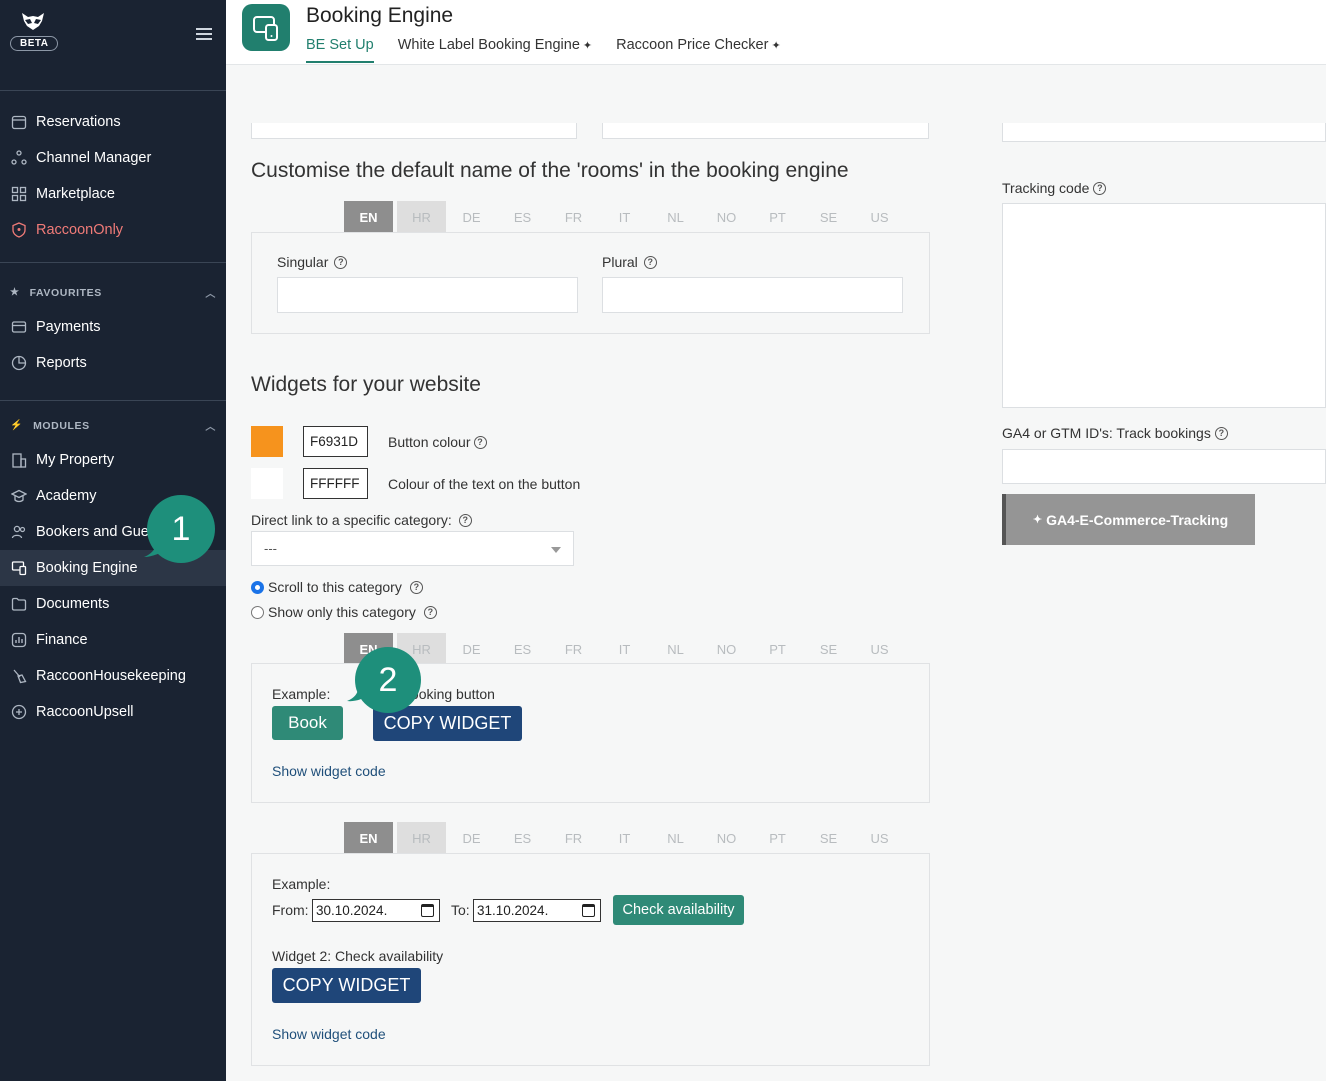  What do you see at coordinates (1164, 466) in the screenshot?
I see `ga-id-input` at bounding box center [1164, 466].